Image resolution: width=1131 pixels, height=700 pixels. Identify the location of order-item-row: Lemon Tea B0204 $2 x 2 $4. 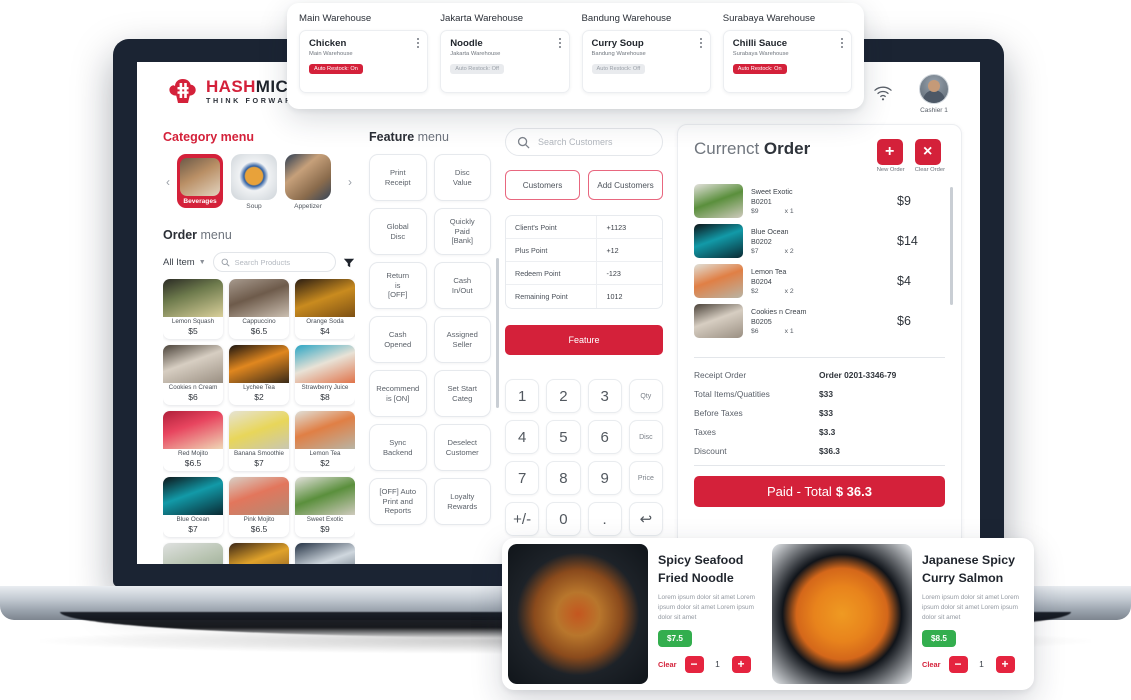
(819, 281).